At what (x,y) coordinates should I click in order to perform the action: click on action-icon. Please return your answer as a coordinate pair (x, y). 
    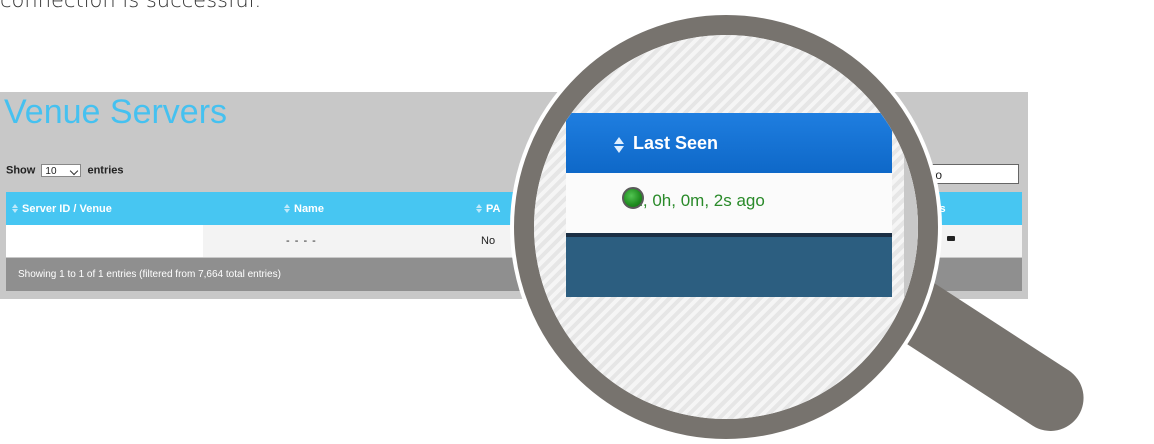
    Looking at the image, I should click on (951, 238).